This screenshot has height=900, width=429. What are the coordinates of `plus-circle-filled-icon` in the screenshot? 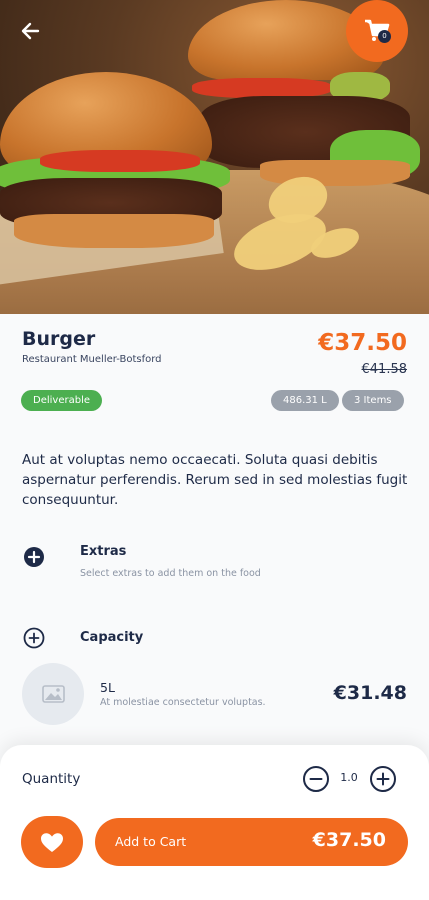 It's located at (34, 557).